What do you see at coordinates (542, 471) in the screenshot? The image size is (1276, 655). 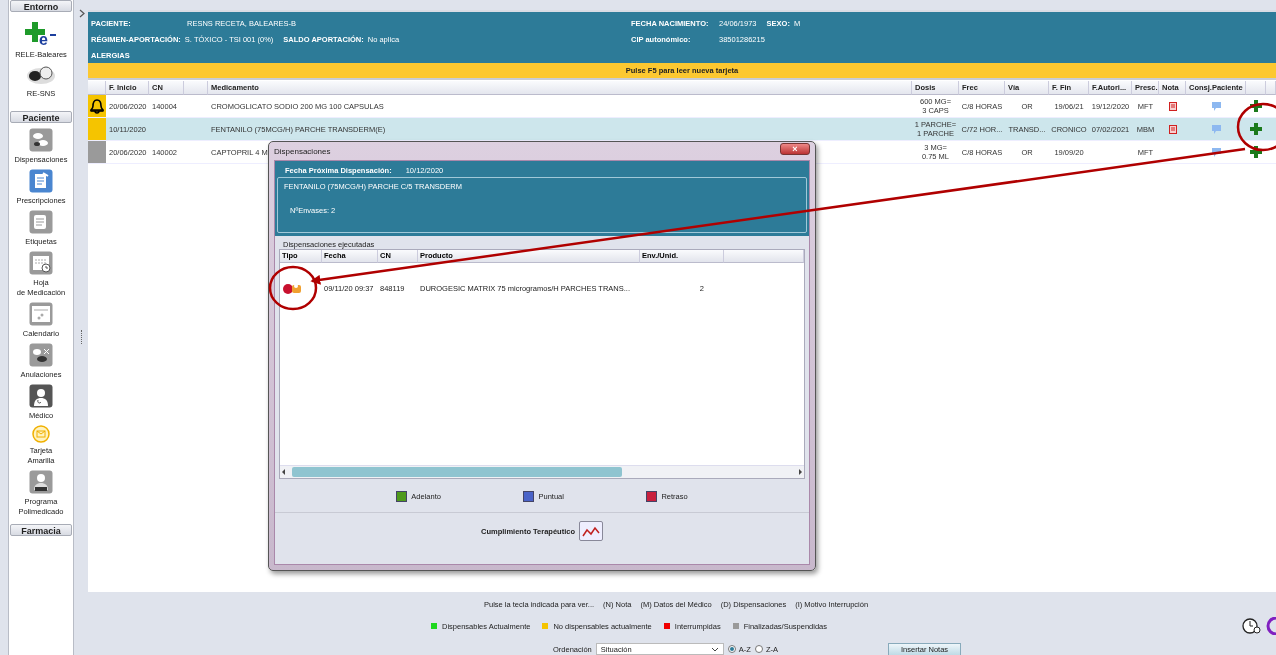 I see `horizontal-scrollbar` at bounding box center [542, 471].